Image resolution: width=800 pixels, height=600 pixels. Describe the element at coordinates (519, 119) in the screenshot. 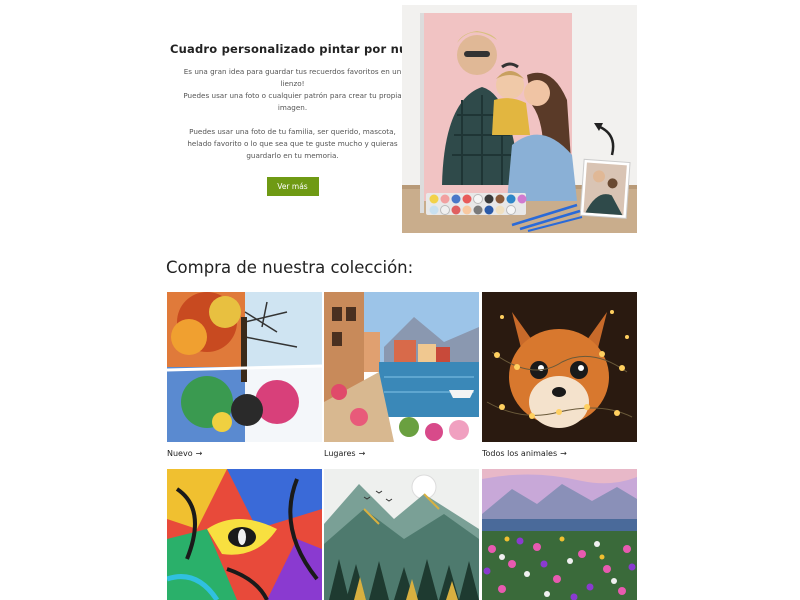

I see `hero-family-canvas-image` at that location.